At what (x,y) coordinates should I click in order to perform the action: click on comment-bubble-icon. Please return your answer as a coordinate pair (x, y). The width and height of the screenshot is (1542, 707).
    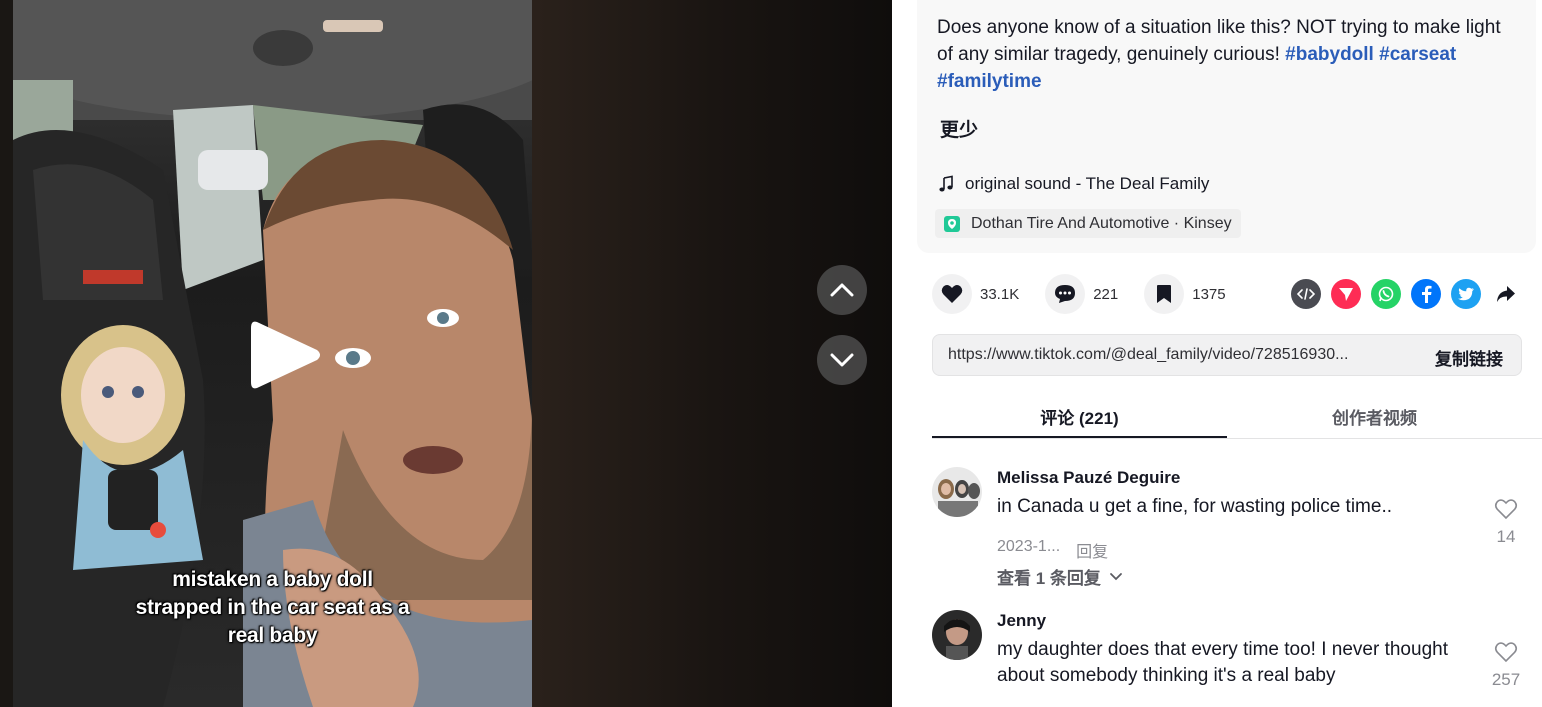
    Looking at the image, I should click on (1065, 294).